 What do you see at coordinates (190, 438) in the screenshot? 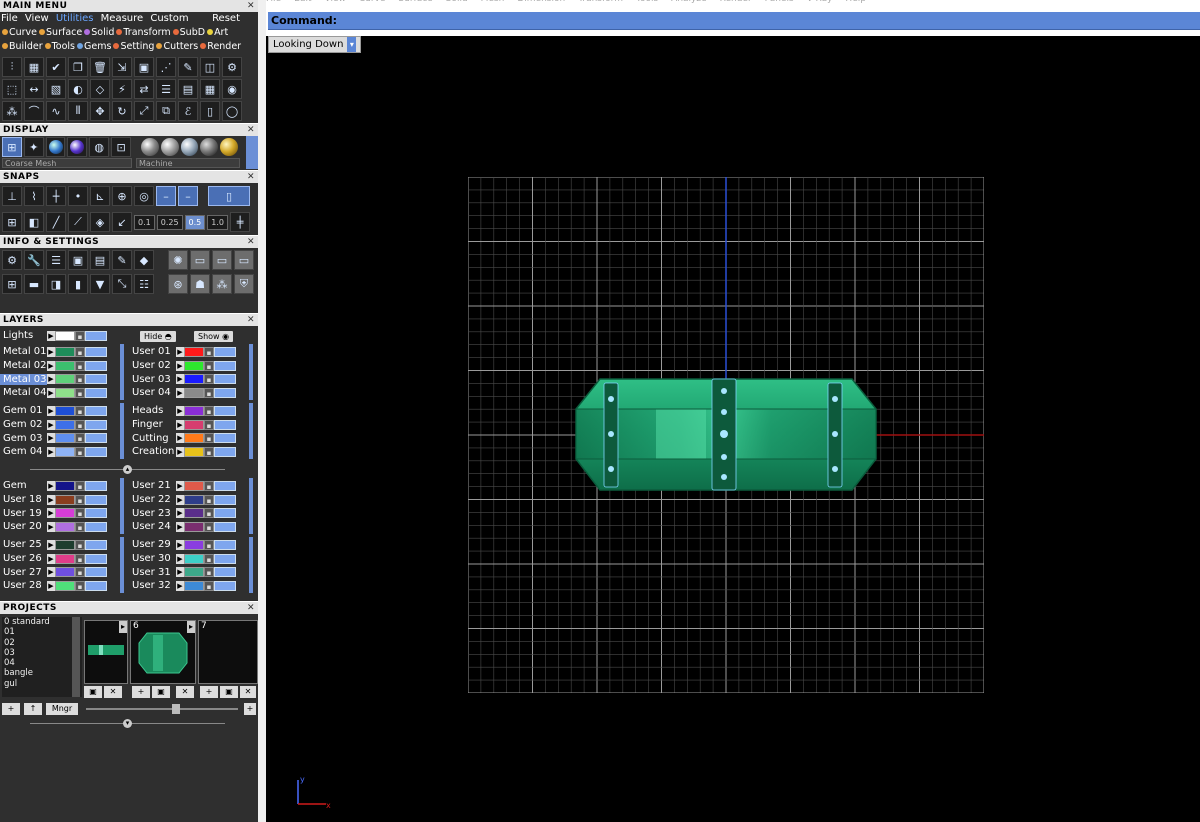
I see `layer-row: Cutting ▶ ▪` at bounding box center [190, 438].